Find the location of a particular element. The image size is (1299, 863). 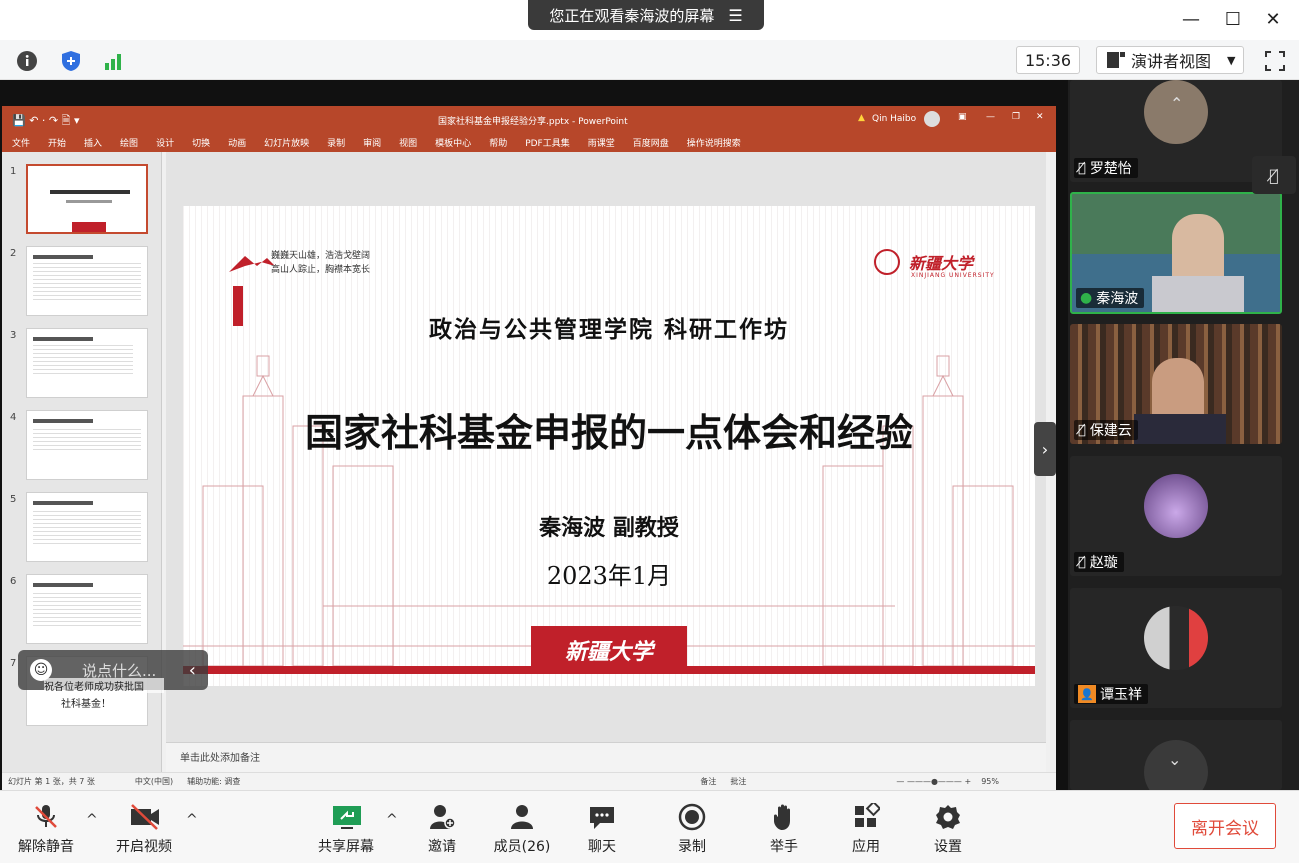

ppt-restore-icon: ❐ is located at coordinates (1016, 117).